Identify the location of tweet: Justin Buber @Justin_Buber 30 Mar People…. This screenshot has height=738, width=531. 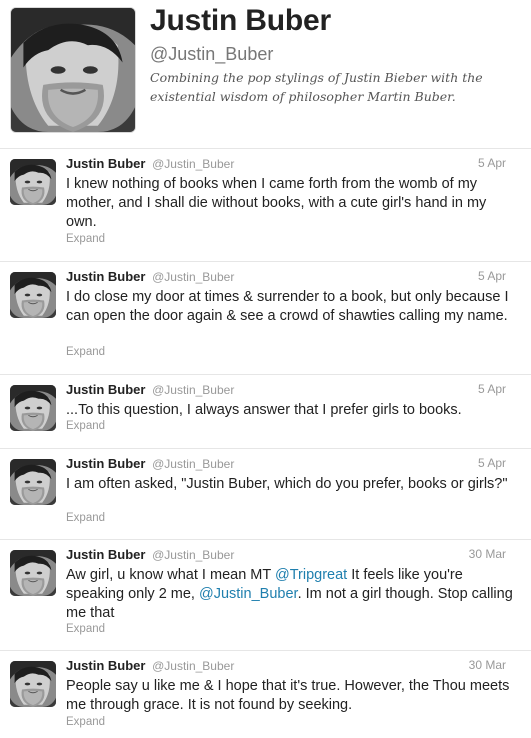
(265, 694).